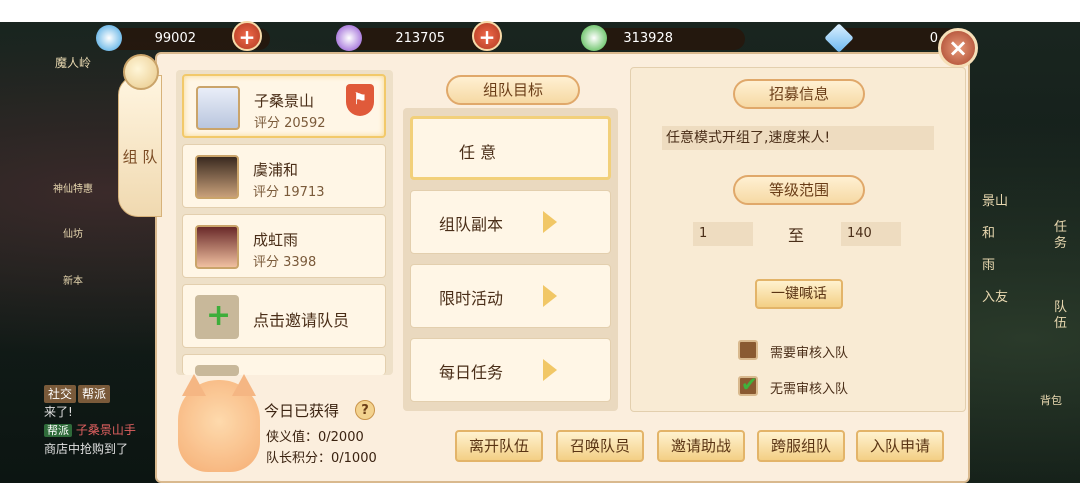 Image resolution: width=1080 pixels, height=483 pixels. I want to click on left-side-item-region: 魔人岭, so click(73, 62).